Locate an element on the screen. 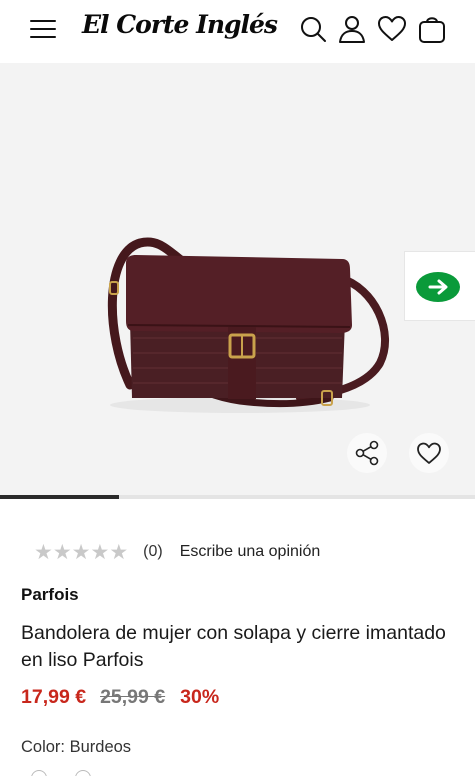 This screenshot has width=475, height=776. chat-assistant-button is located at coordinates (439, 286).